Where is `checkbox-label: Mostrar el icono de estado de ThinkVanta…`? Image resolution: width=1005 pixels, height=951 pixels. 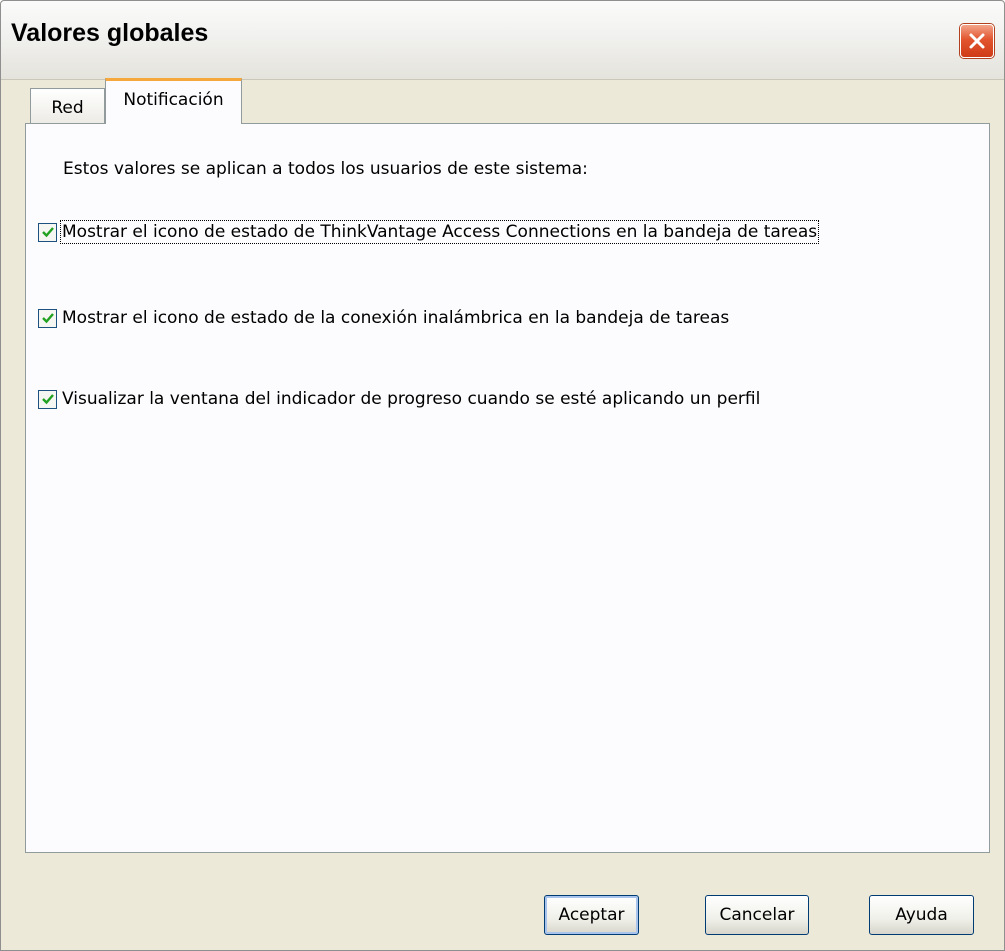
checkbox-label: Mostrar el icono de estado de ThinkVanta… is located at coordinates (439, 232).